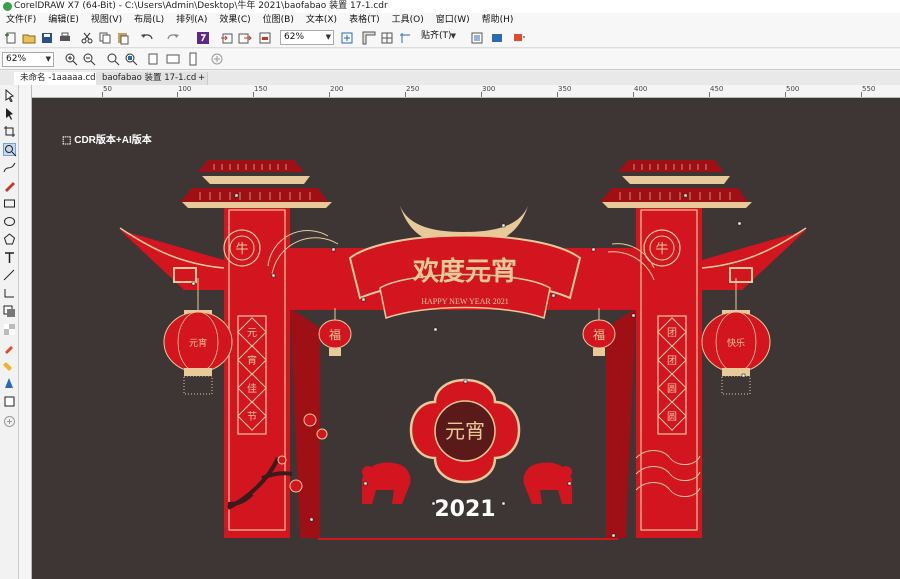 The height and width of the screenshot is (579, 900). What do you see at coordinates (307, 37) in the screenshot?
I see `zoom-level-combo: 62% ▼` at bounding box center [307, 37].